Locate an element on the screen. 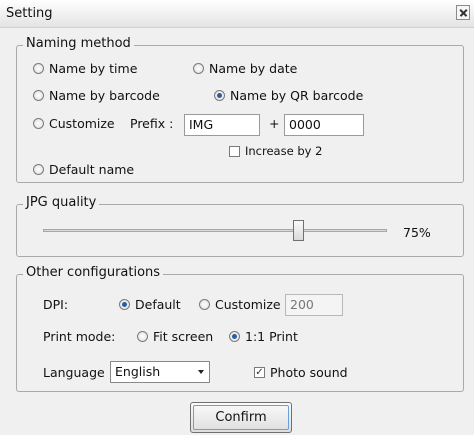  radio-label: Default name is located at coordinates (92, 169).